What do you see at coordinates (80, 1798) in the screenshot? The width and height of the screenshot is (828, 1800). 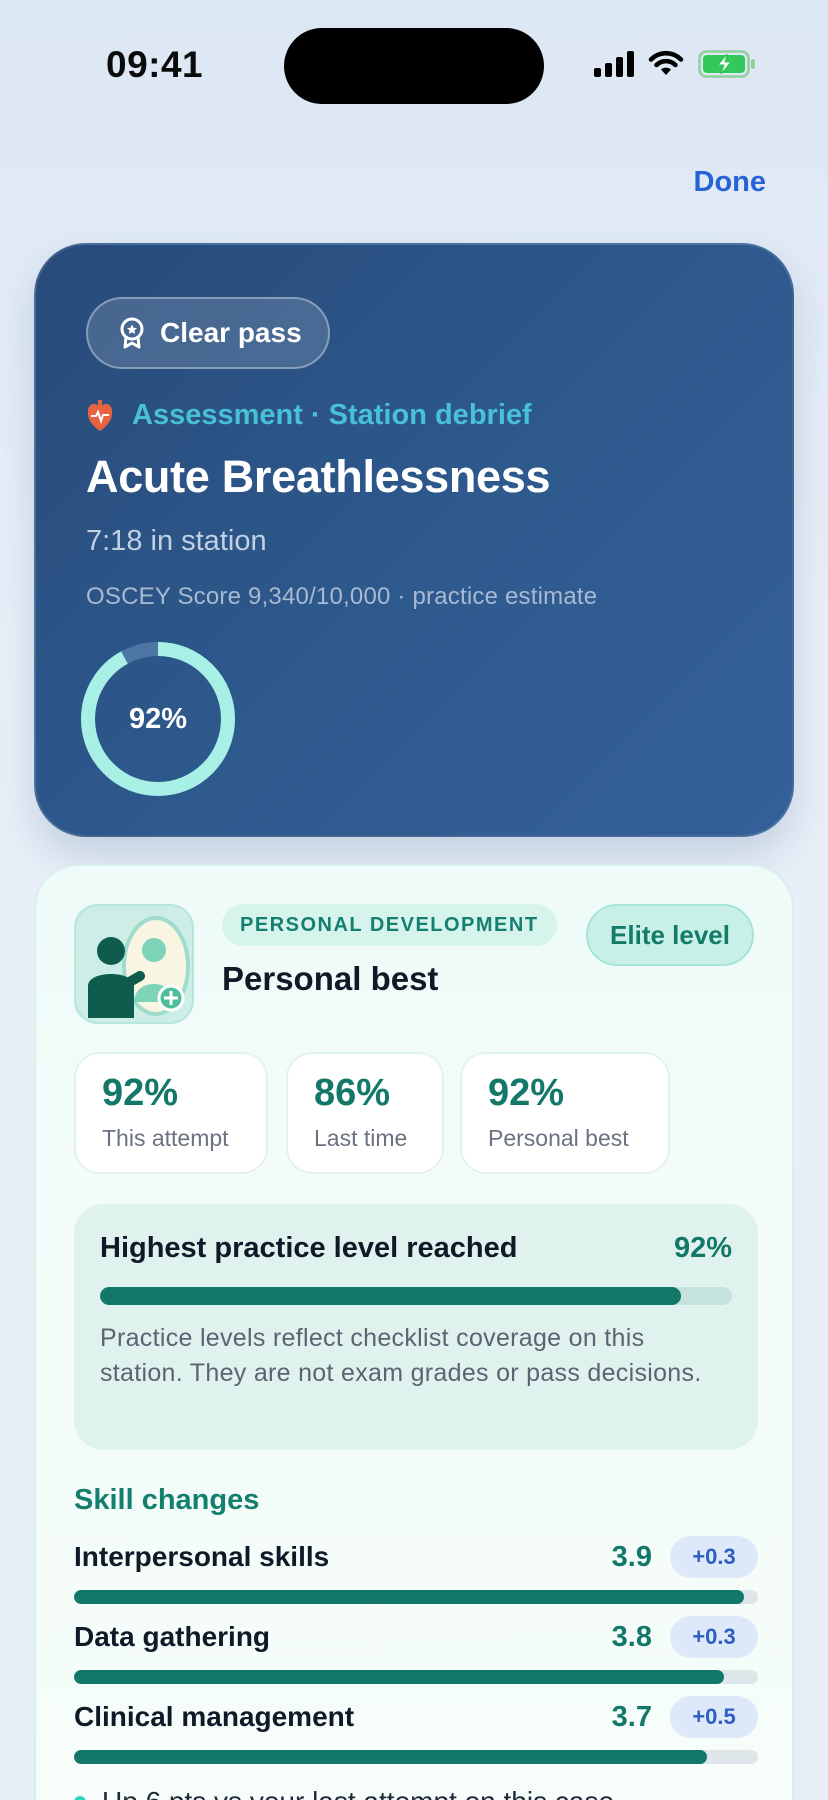 I see `bullet-dot-icon` at bounding box center [80, 1798].